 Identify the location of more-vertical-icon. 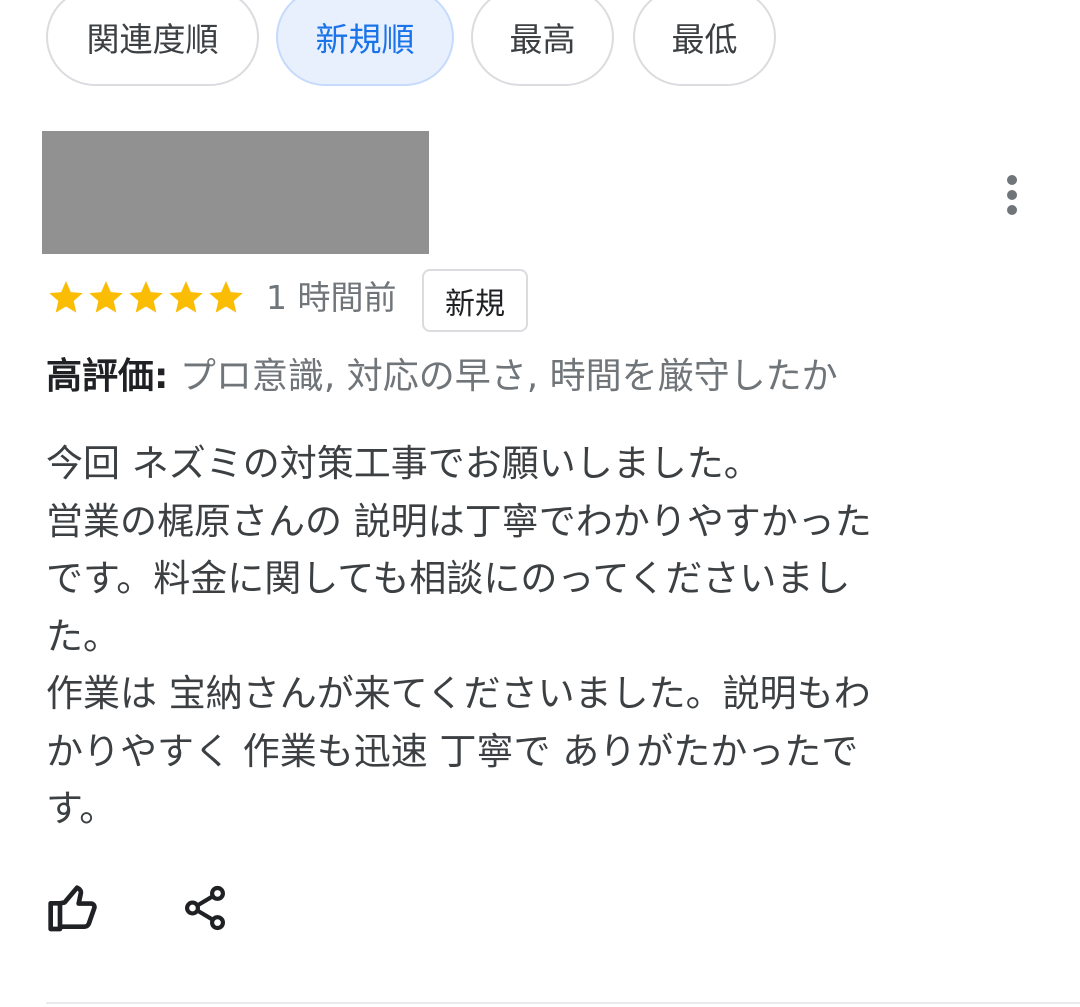
(1013, 195).